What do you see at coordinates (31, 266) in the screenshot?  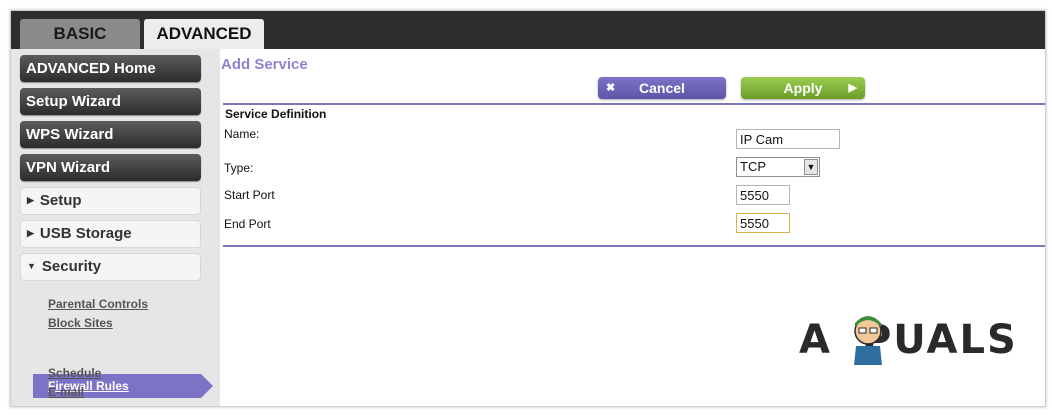 I see `triangle-down-icon: ▼` at bounding box center [31, 266].